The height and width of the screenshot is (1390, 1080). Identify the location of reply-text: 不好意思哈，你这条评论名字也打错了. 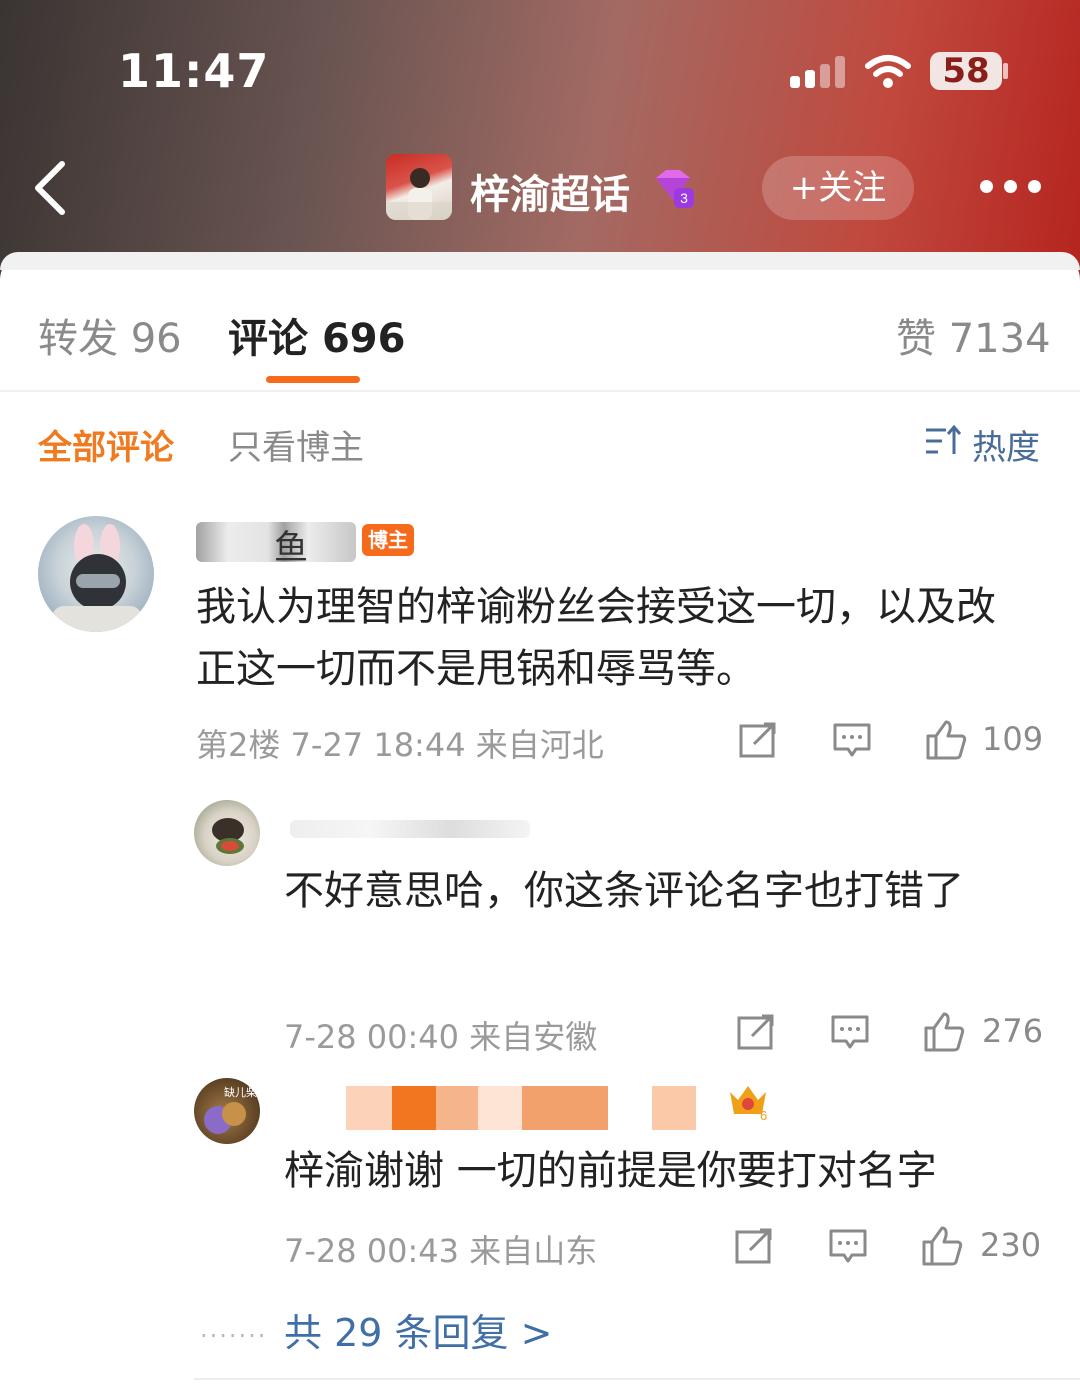
(624, 891).